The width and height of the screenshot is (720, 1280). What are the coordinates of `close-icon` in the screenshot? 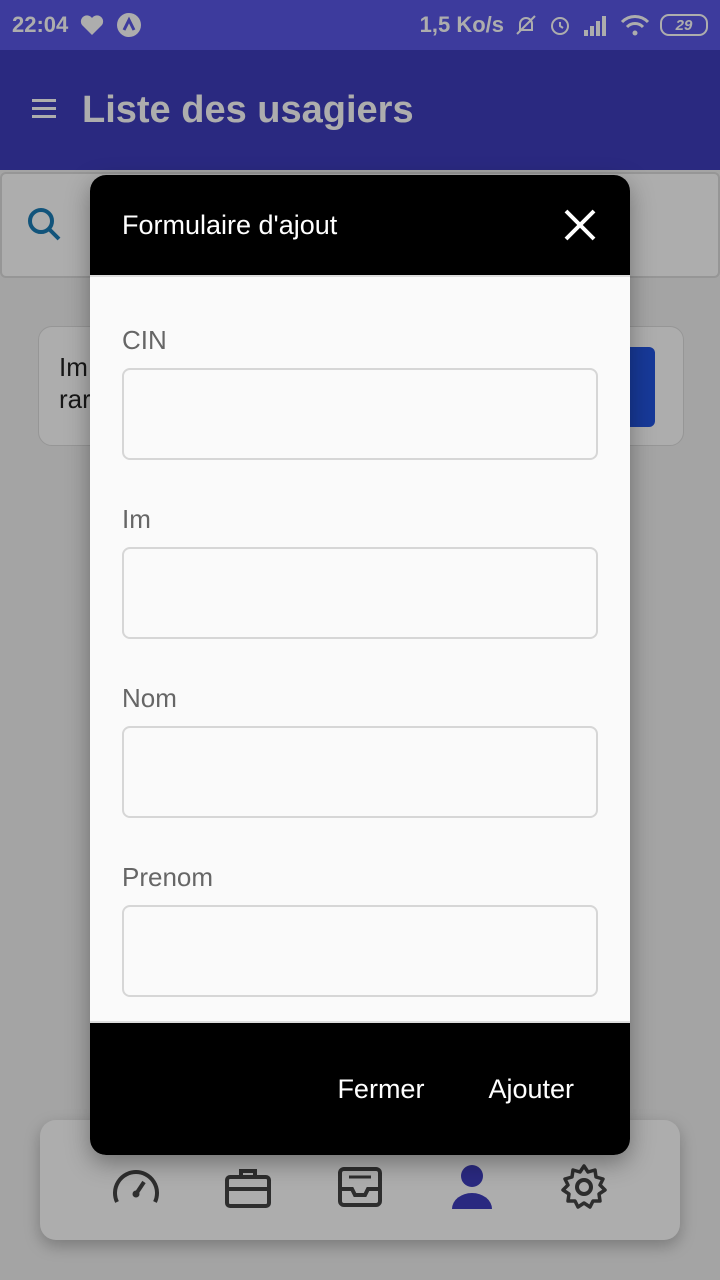 It's located at (580, 225).